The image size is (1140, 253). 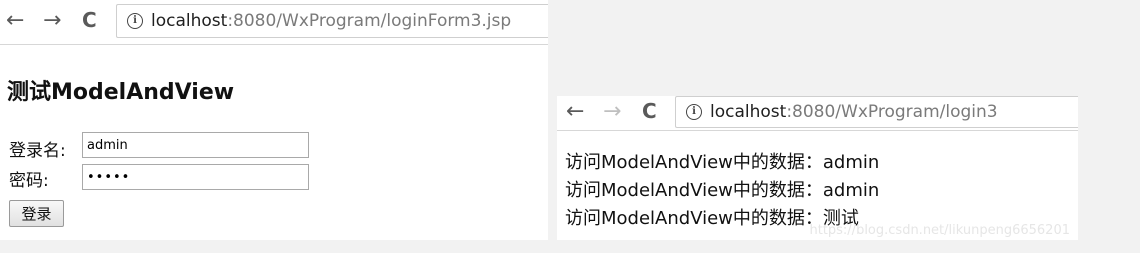 I want to click on address-bar: i localhost:8080/WxProgram/login3, so click(x=876, y=112).